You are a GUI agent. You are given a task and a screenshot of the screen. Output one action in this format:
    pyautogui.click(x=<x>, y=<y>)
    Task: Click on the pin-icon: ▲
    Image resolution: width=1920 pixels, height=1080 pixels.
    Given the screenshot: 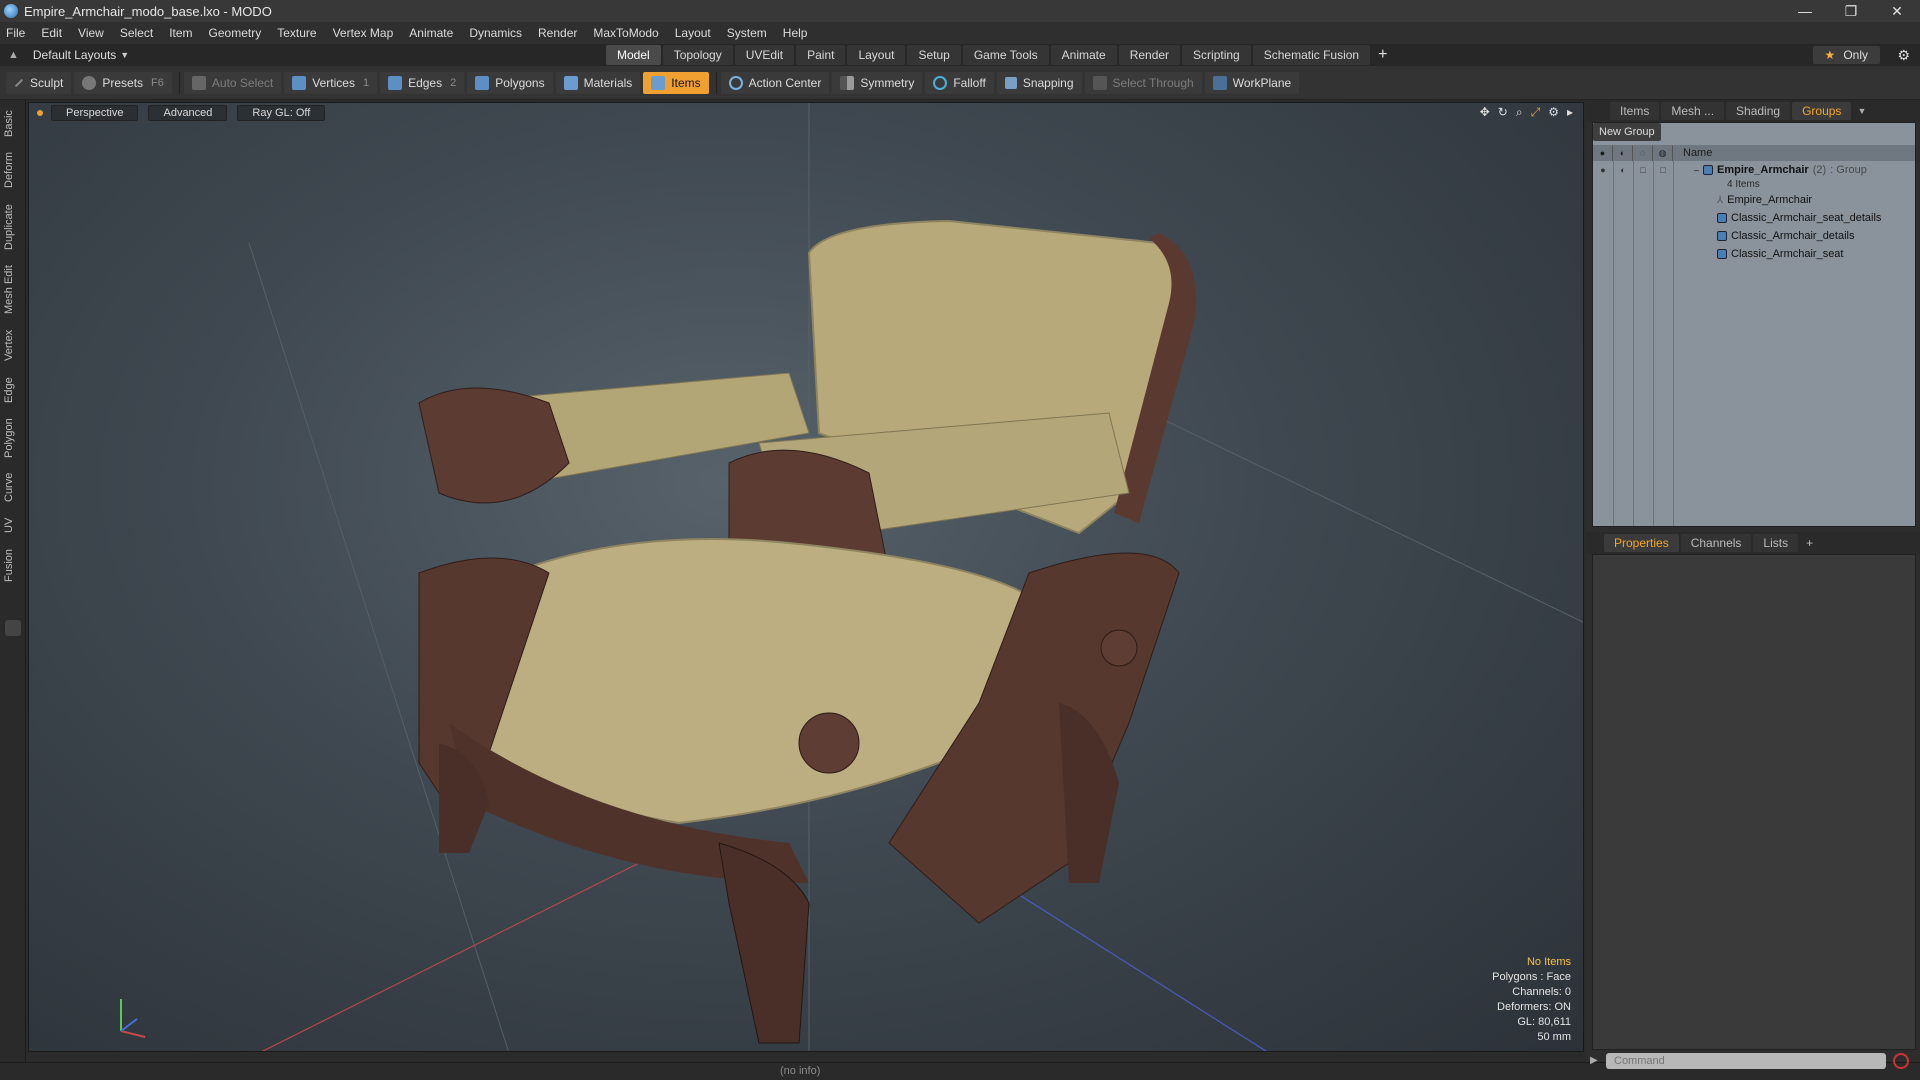 What is the action you would take?
    pyautogui.click(x=13, y=55)
    